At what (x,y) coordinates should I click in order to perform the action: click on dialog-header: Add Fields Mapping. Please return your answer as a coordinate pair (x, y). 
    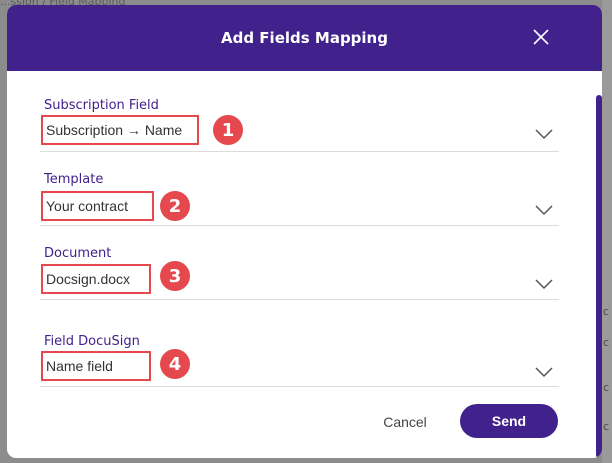
    Looking at the image, I should click on (304, 38).